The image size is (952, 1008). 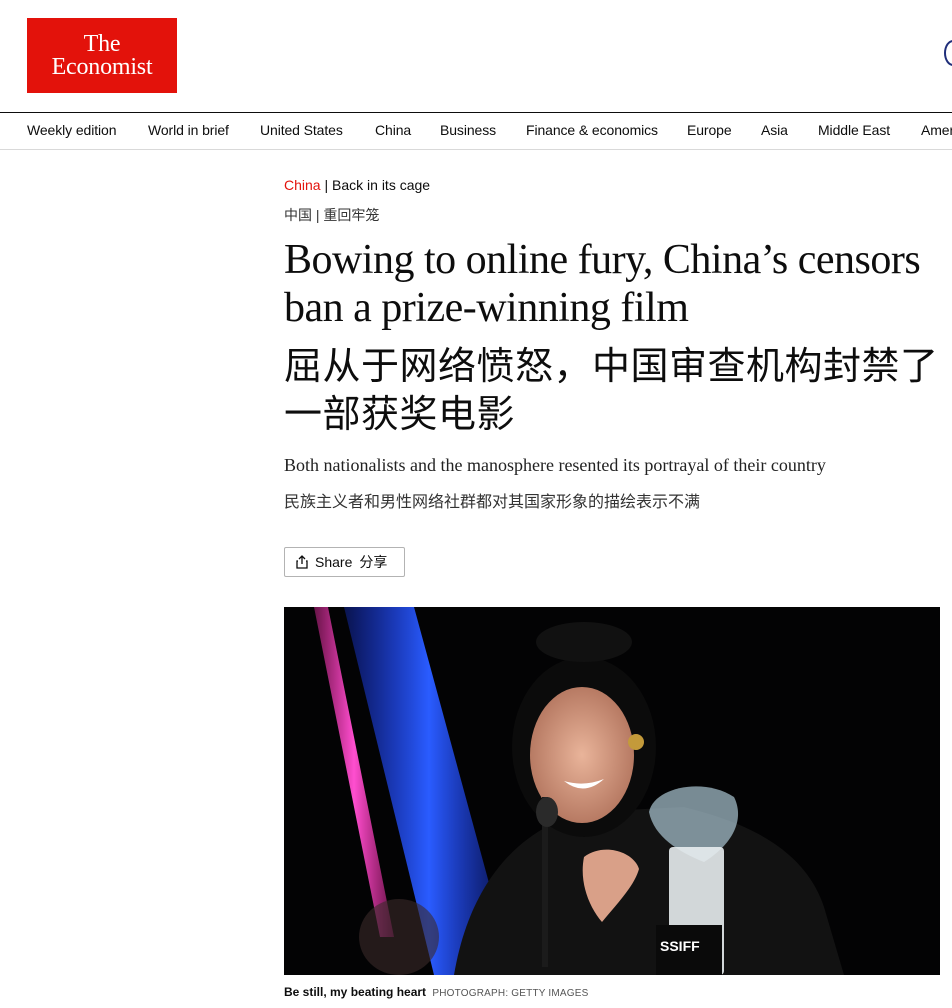 I want to click on share-icon, so click(x=302, y=562).